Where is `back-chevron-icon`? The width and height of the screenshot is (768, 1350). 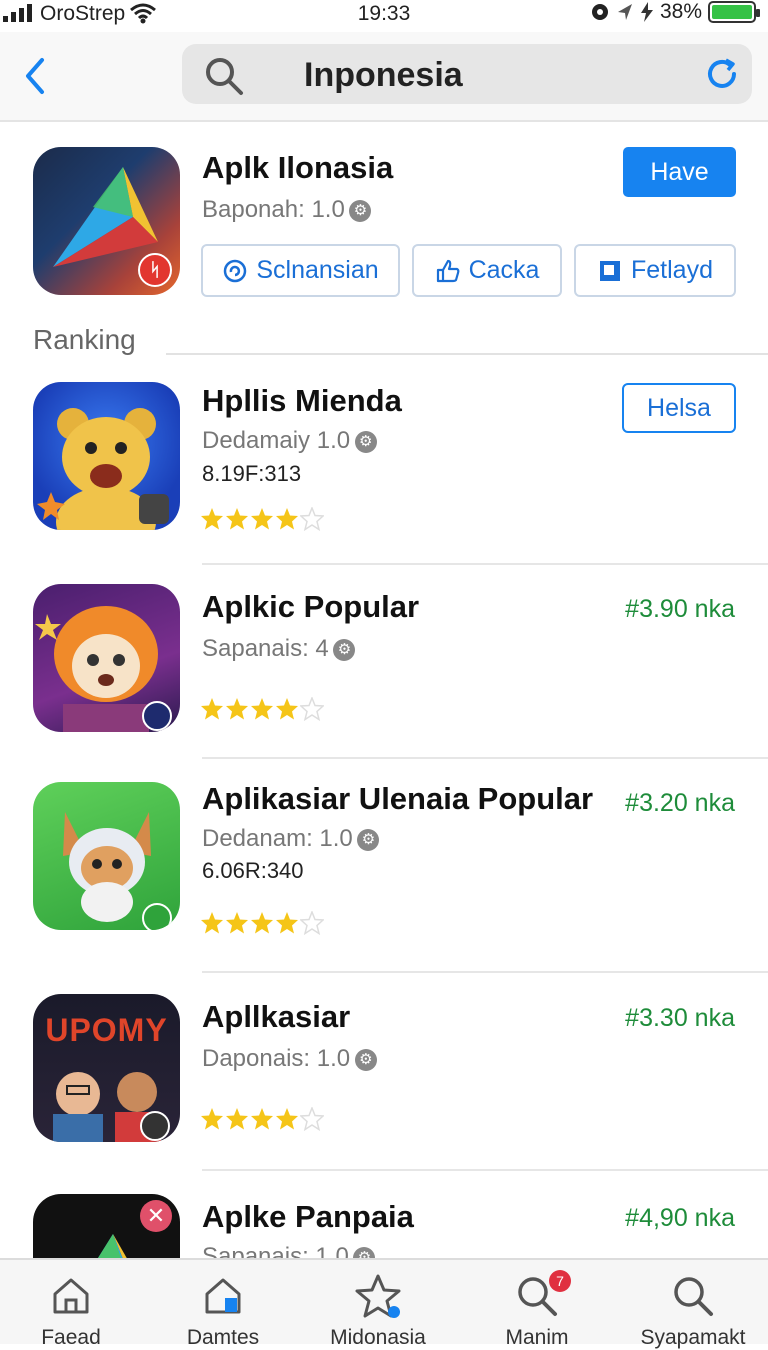
back-chevron-icon is located at coordinates (35, 76).